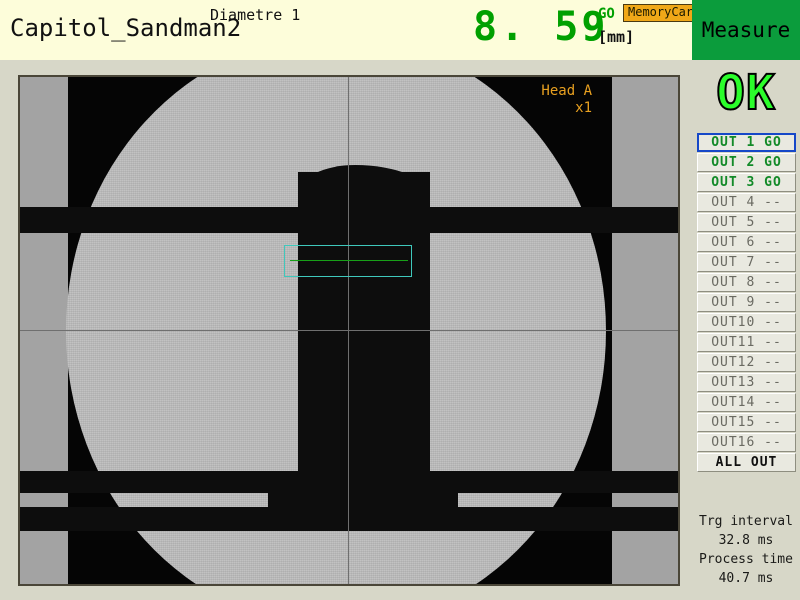 The width and height of the screenshot is (800, 600). I want to click on part-silhouette-body, so click(364, 337).